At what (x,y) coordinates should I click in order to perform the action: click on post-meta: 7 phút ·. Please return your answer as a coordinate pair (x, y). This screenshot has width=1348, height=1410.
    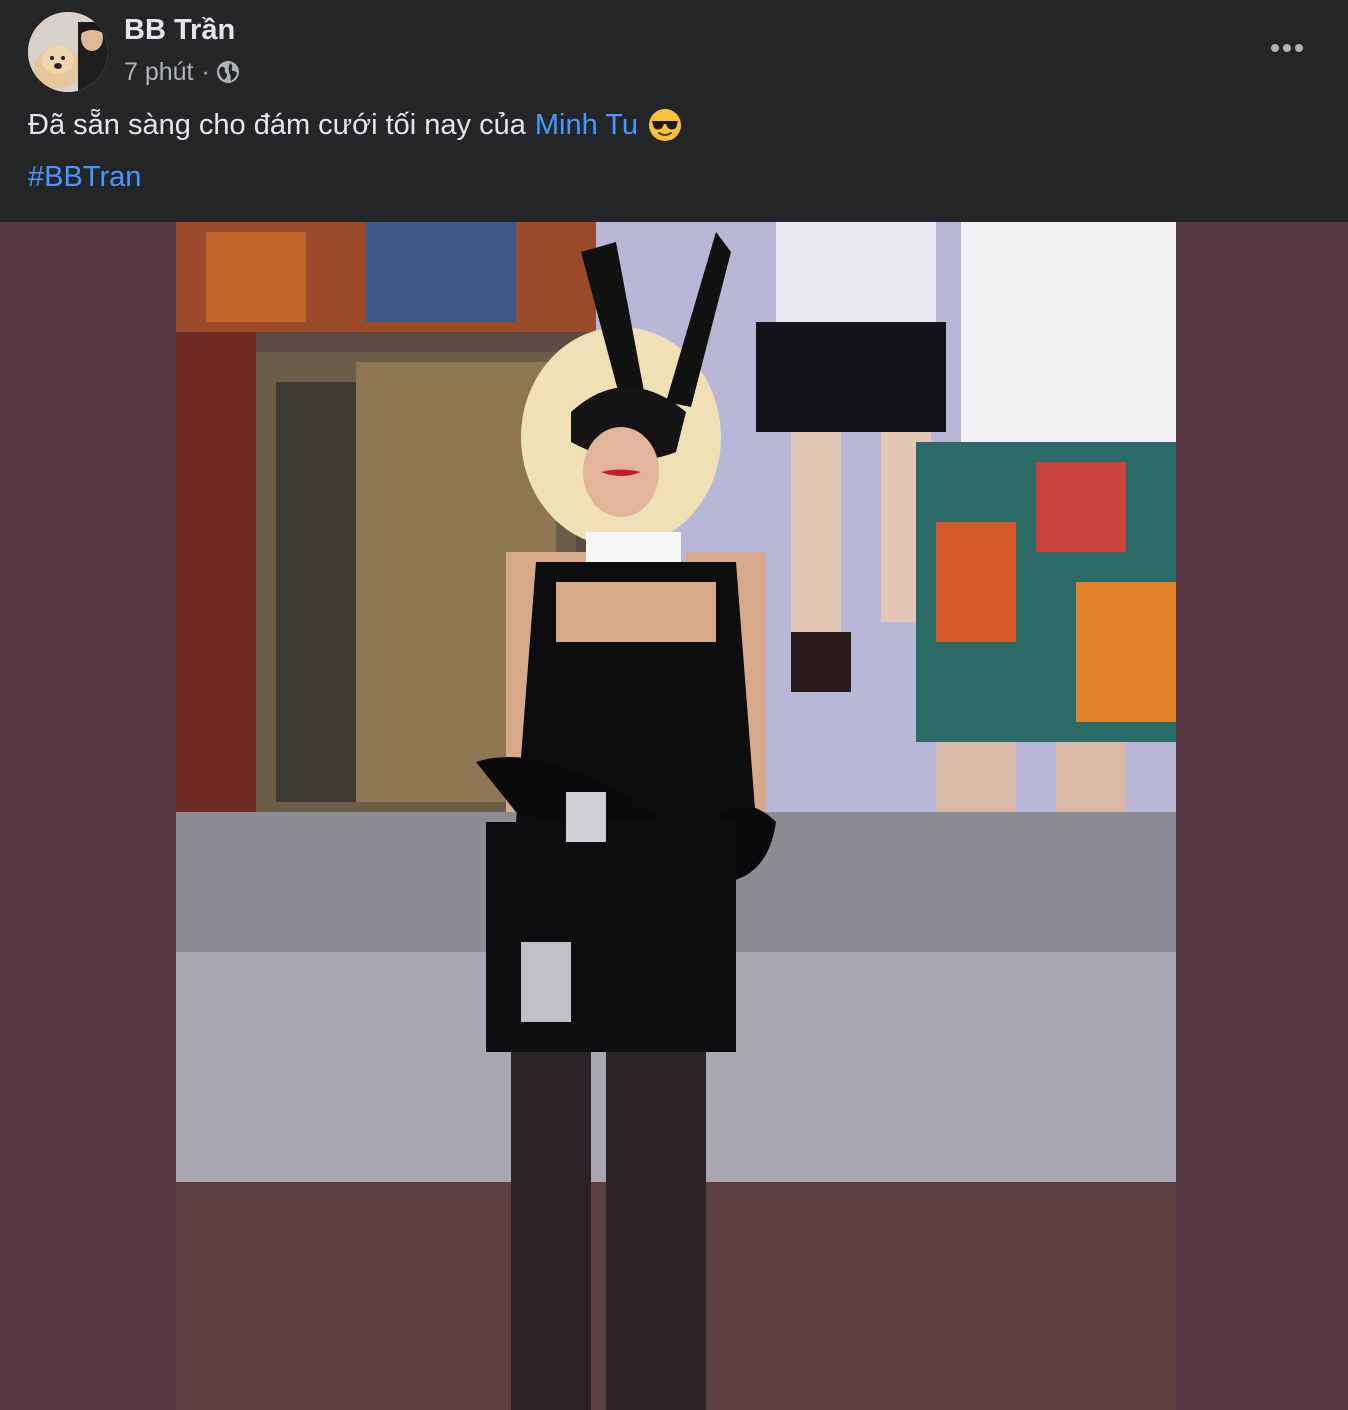
    Looking at the image, I should click on (182, 72).